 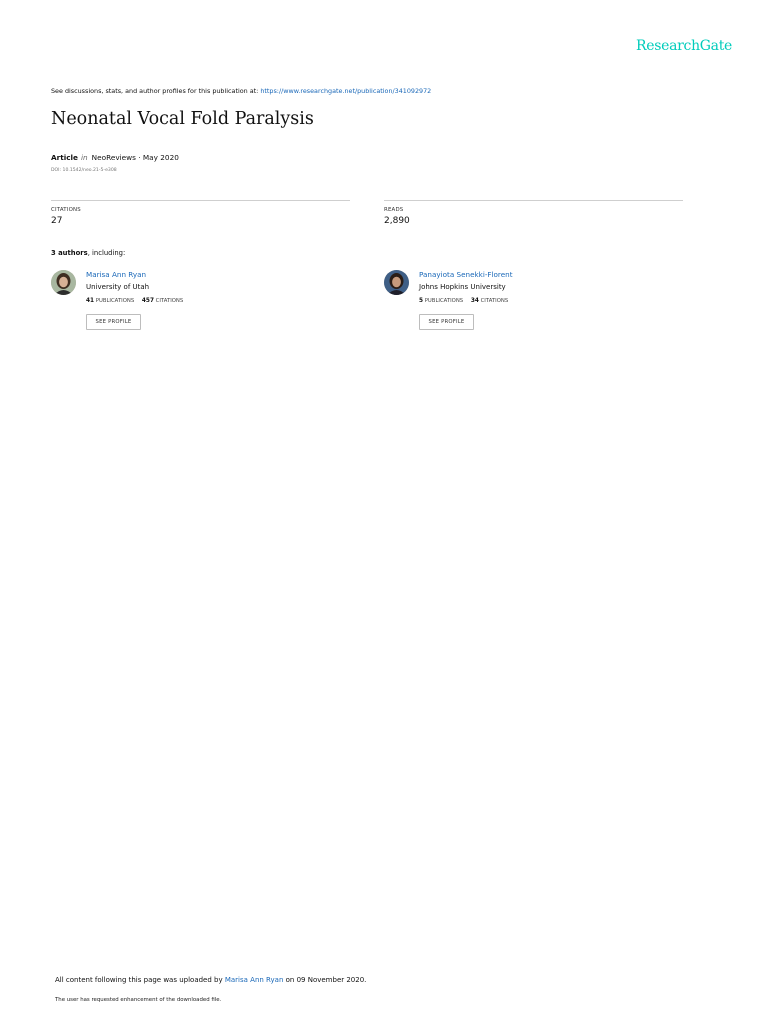 I want to click on authors-count: 3 authors, so click(x=69, y=253).